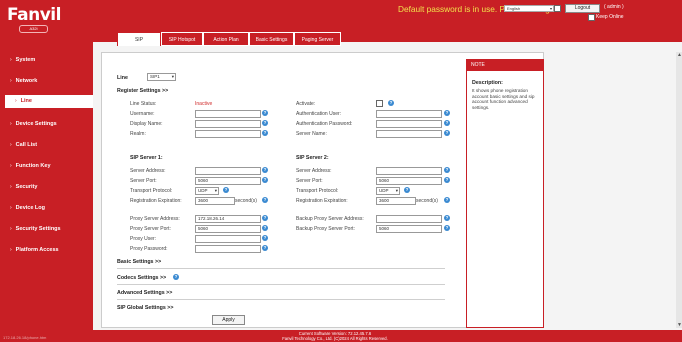 The height and width of the screenshot is (342, 682). I want to click on activate-checkbox, so click(379, 103).